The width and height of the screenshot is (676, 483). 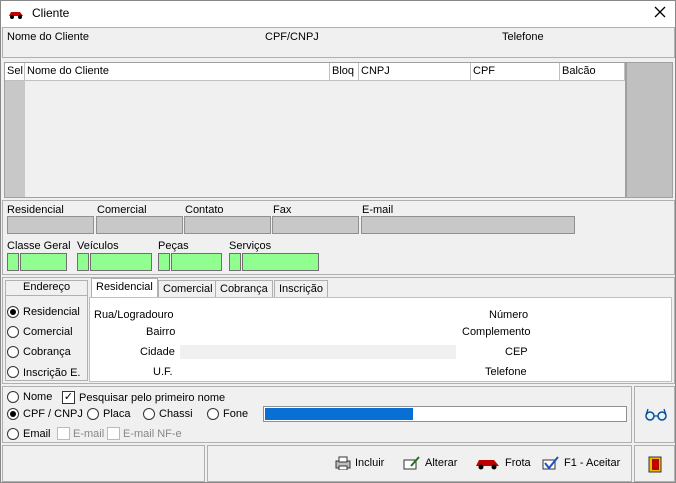 What do you see at coordinates (235, 262) in the screenshot?
I see `servicos-code` at bounding box center [235, 262].